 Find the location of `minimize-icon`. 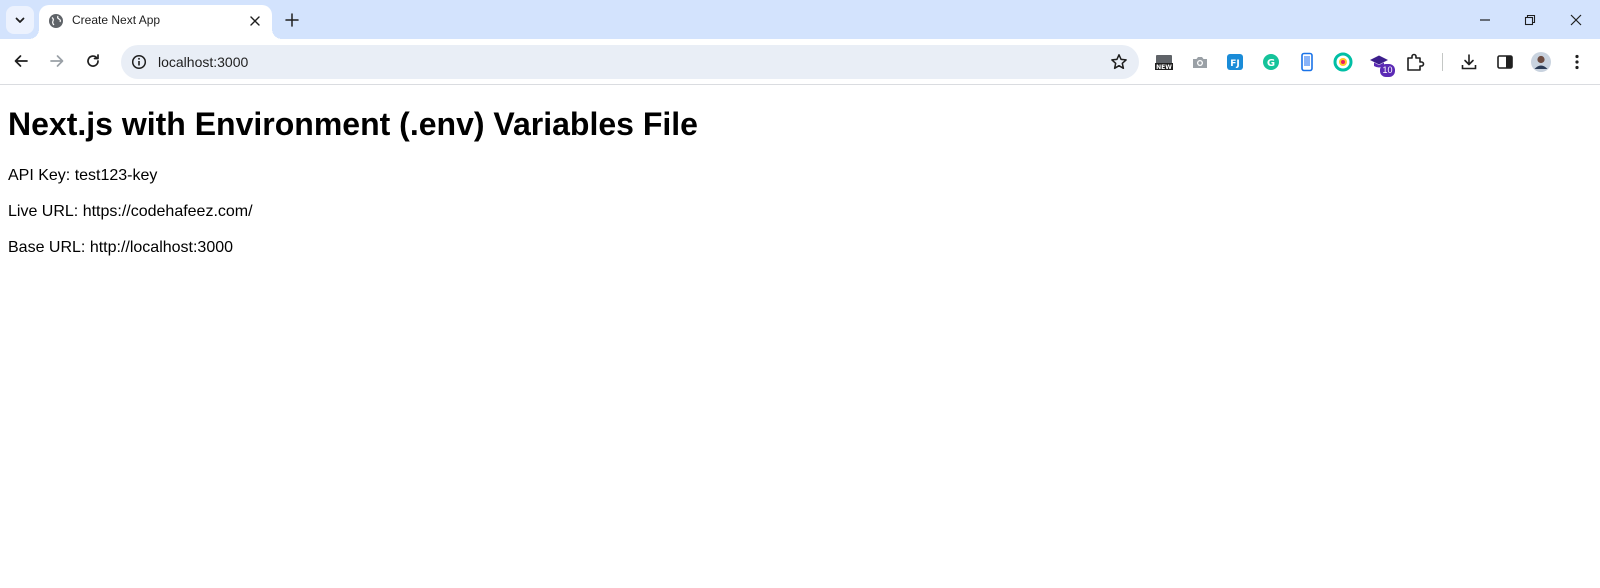

minimize-icon is located at coordinates (1485, 20).